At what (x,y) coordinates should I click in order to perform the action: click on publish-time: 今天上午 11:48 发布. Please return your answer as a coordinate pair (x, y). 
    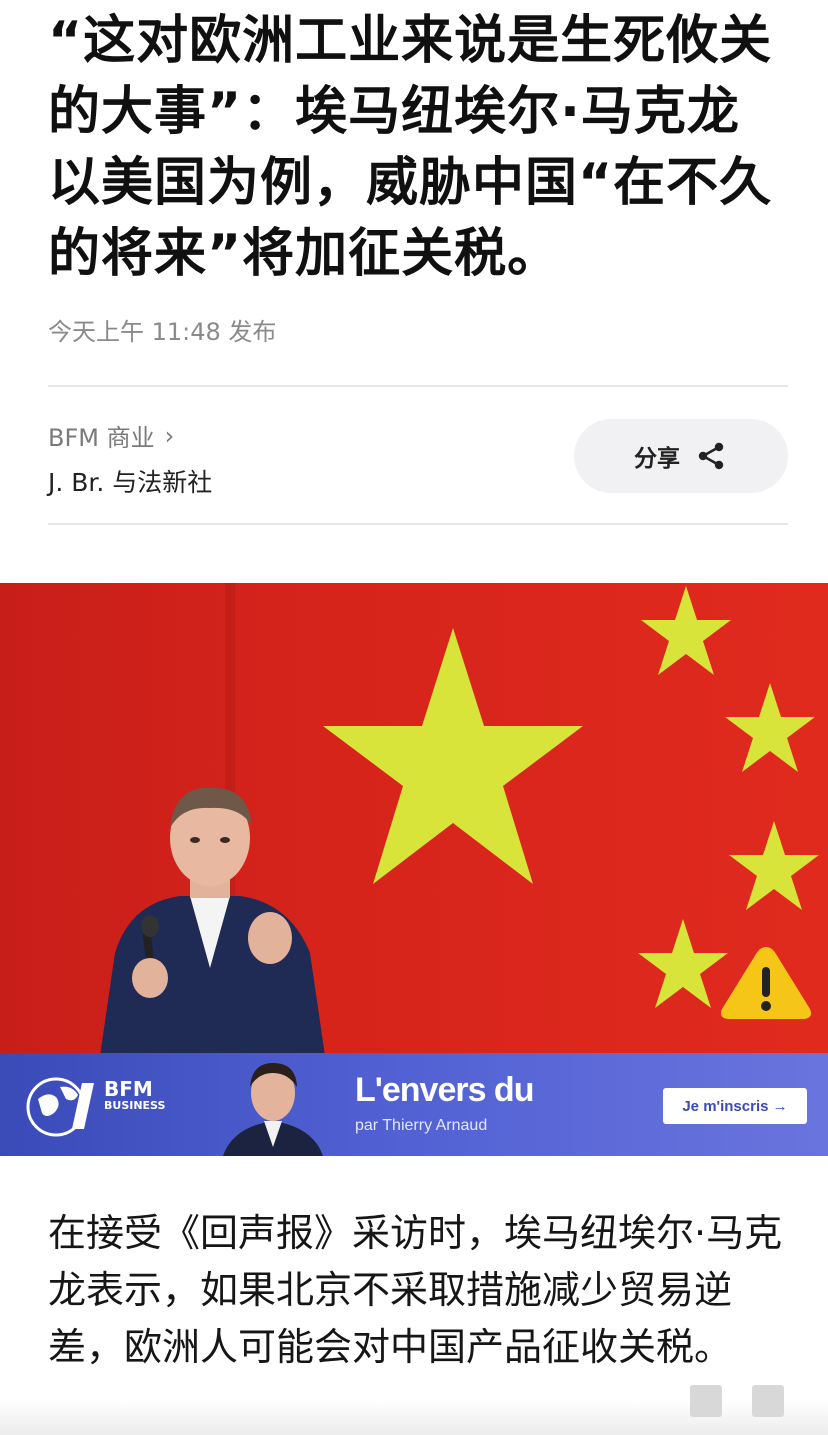
    Looking at the image, I should click on (162, 332).